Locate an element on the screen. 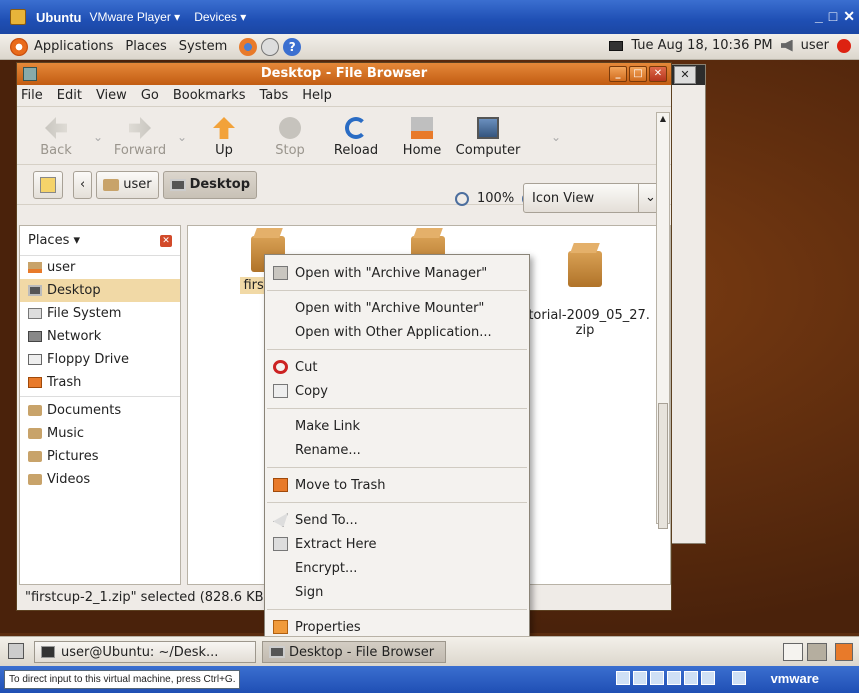  stop-icon is located at coordinates (290, 128).